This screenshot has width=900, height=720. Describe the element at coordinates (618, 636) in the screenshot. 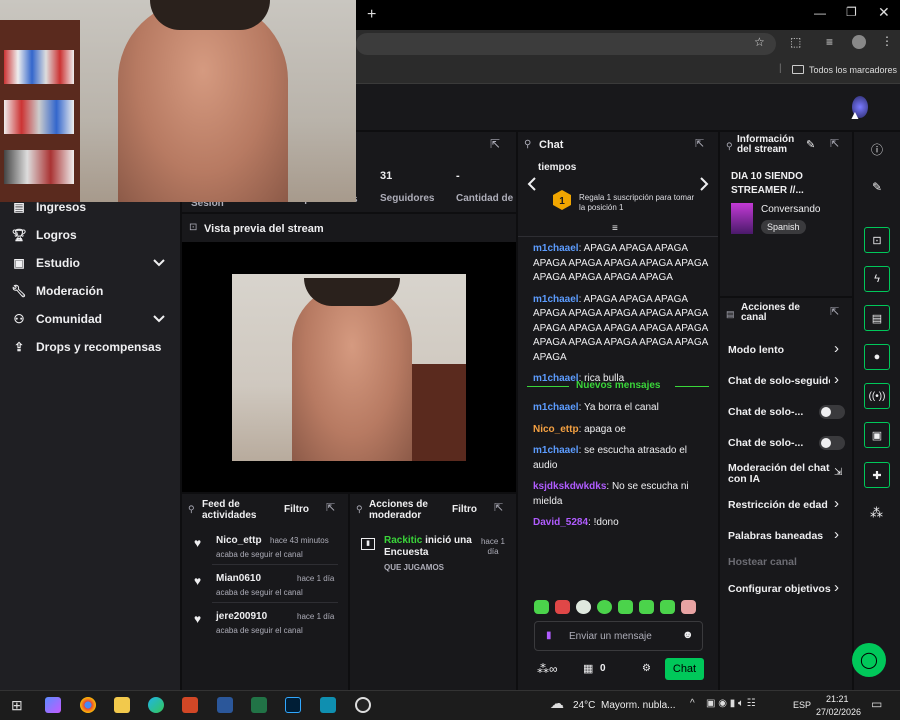

I see `chat-input: ▮ Enviar un mensaje ☻` at that location.